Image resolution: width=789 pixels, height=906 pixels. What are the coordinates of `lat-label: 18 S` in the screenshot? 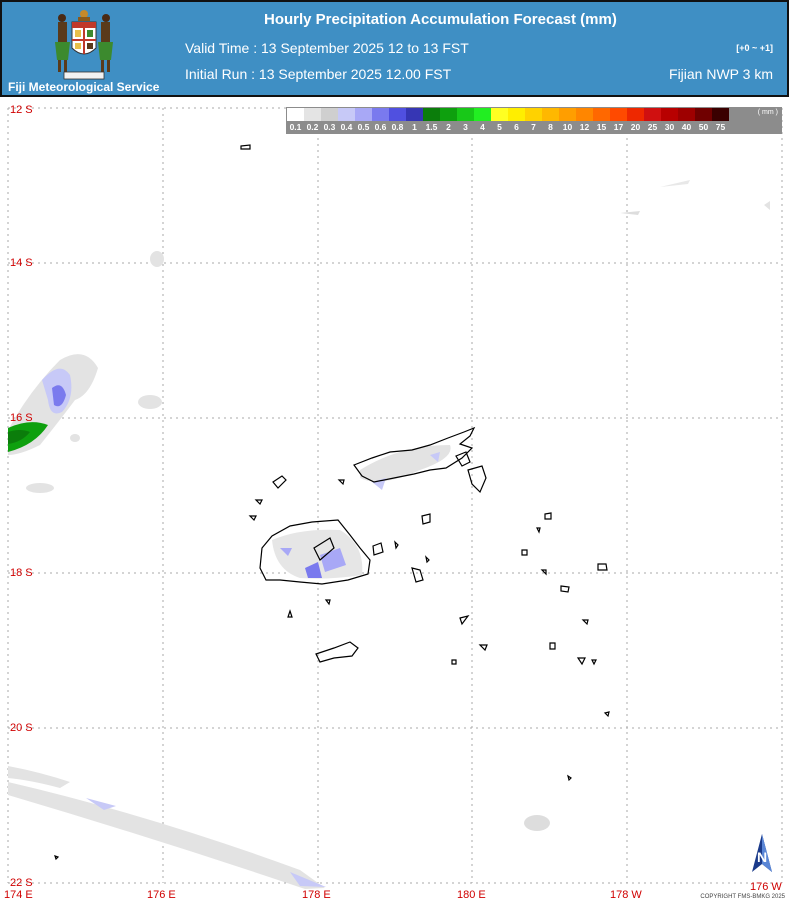 It's located at (21, 573).